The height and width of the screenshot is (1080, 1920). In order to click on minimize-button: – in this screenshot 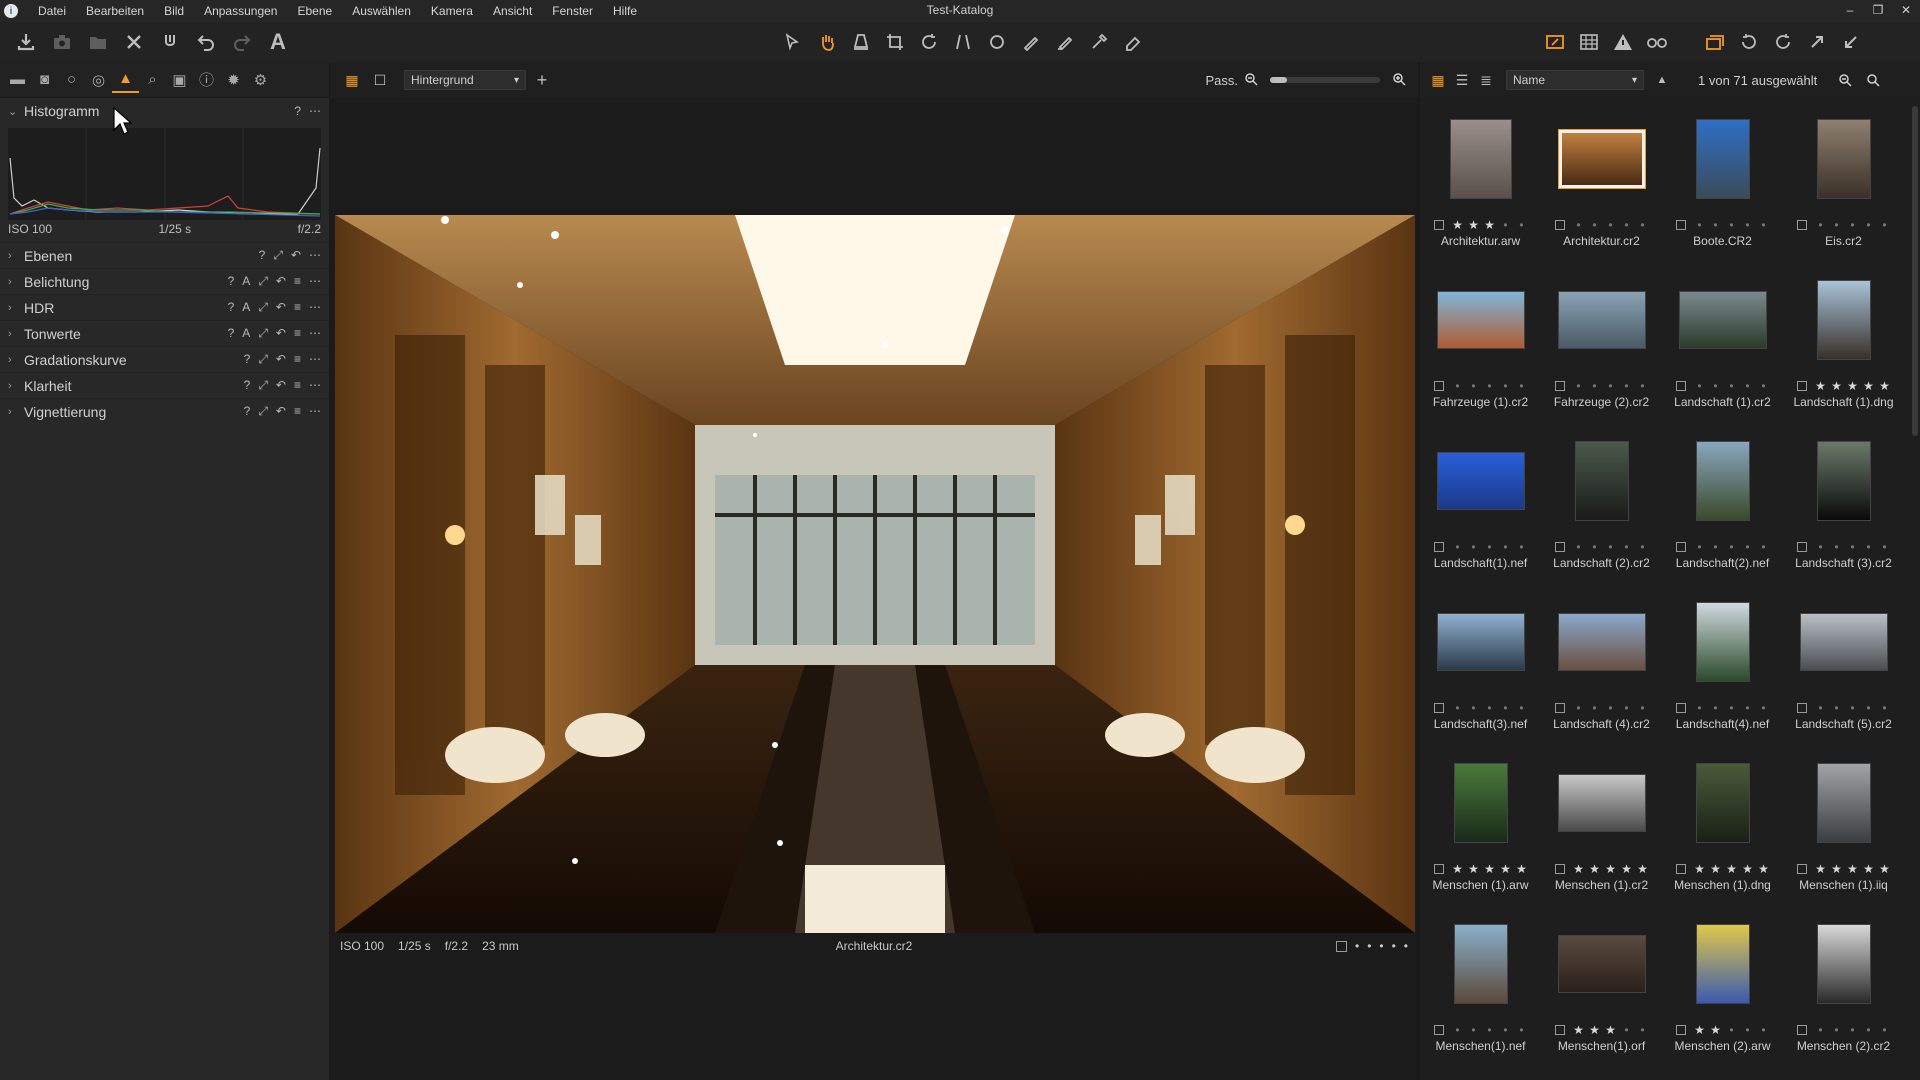, I will do `click(1850, 10)`.